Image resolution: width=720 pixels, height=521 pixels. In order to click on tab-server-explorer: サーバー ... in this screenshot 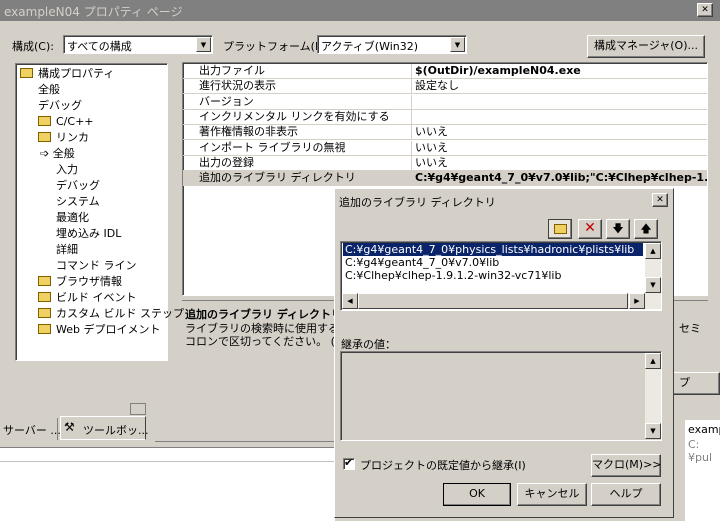, I will do `click(30, 429)`.